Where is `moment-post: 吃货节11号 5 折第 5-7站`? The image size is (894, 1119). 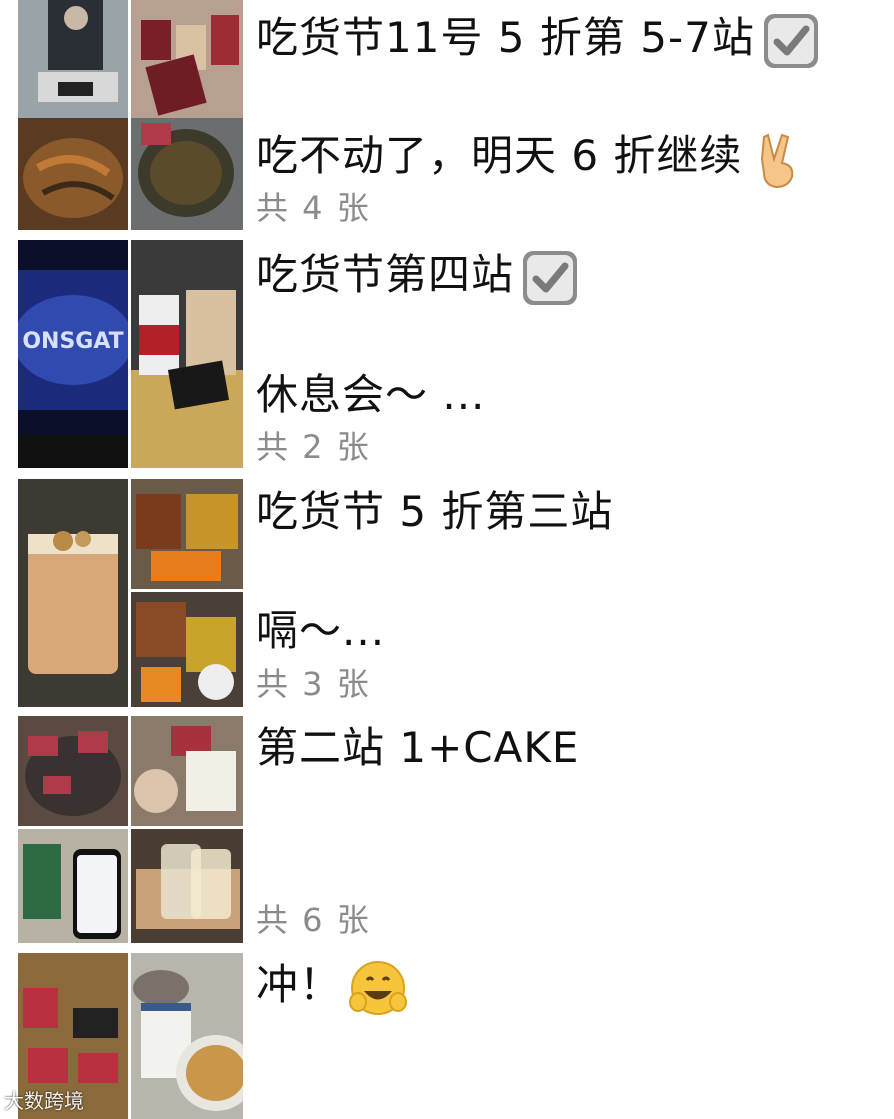
moment-post: 吃货节11号 5 折第 5-7站 is located at coordinates (447, 59).